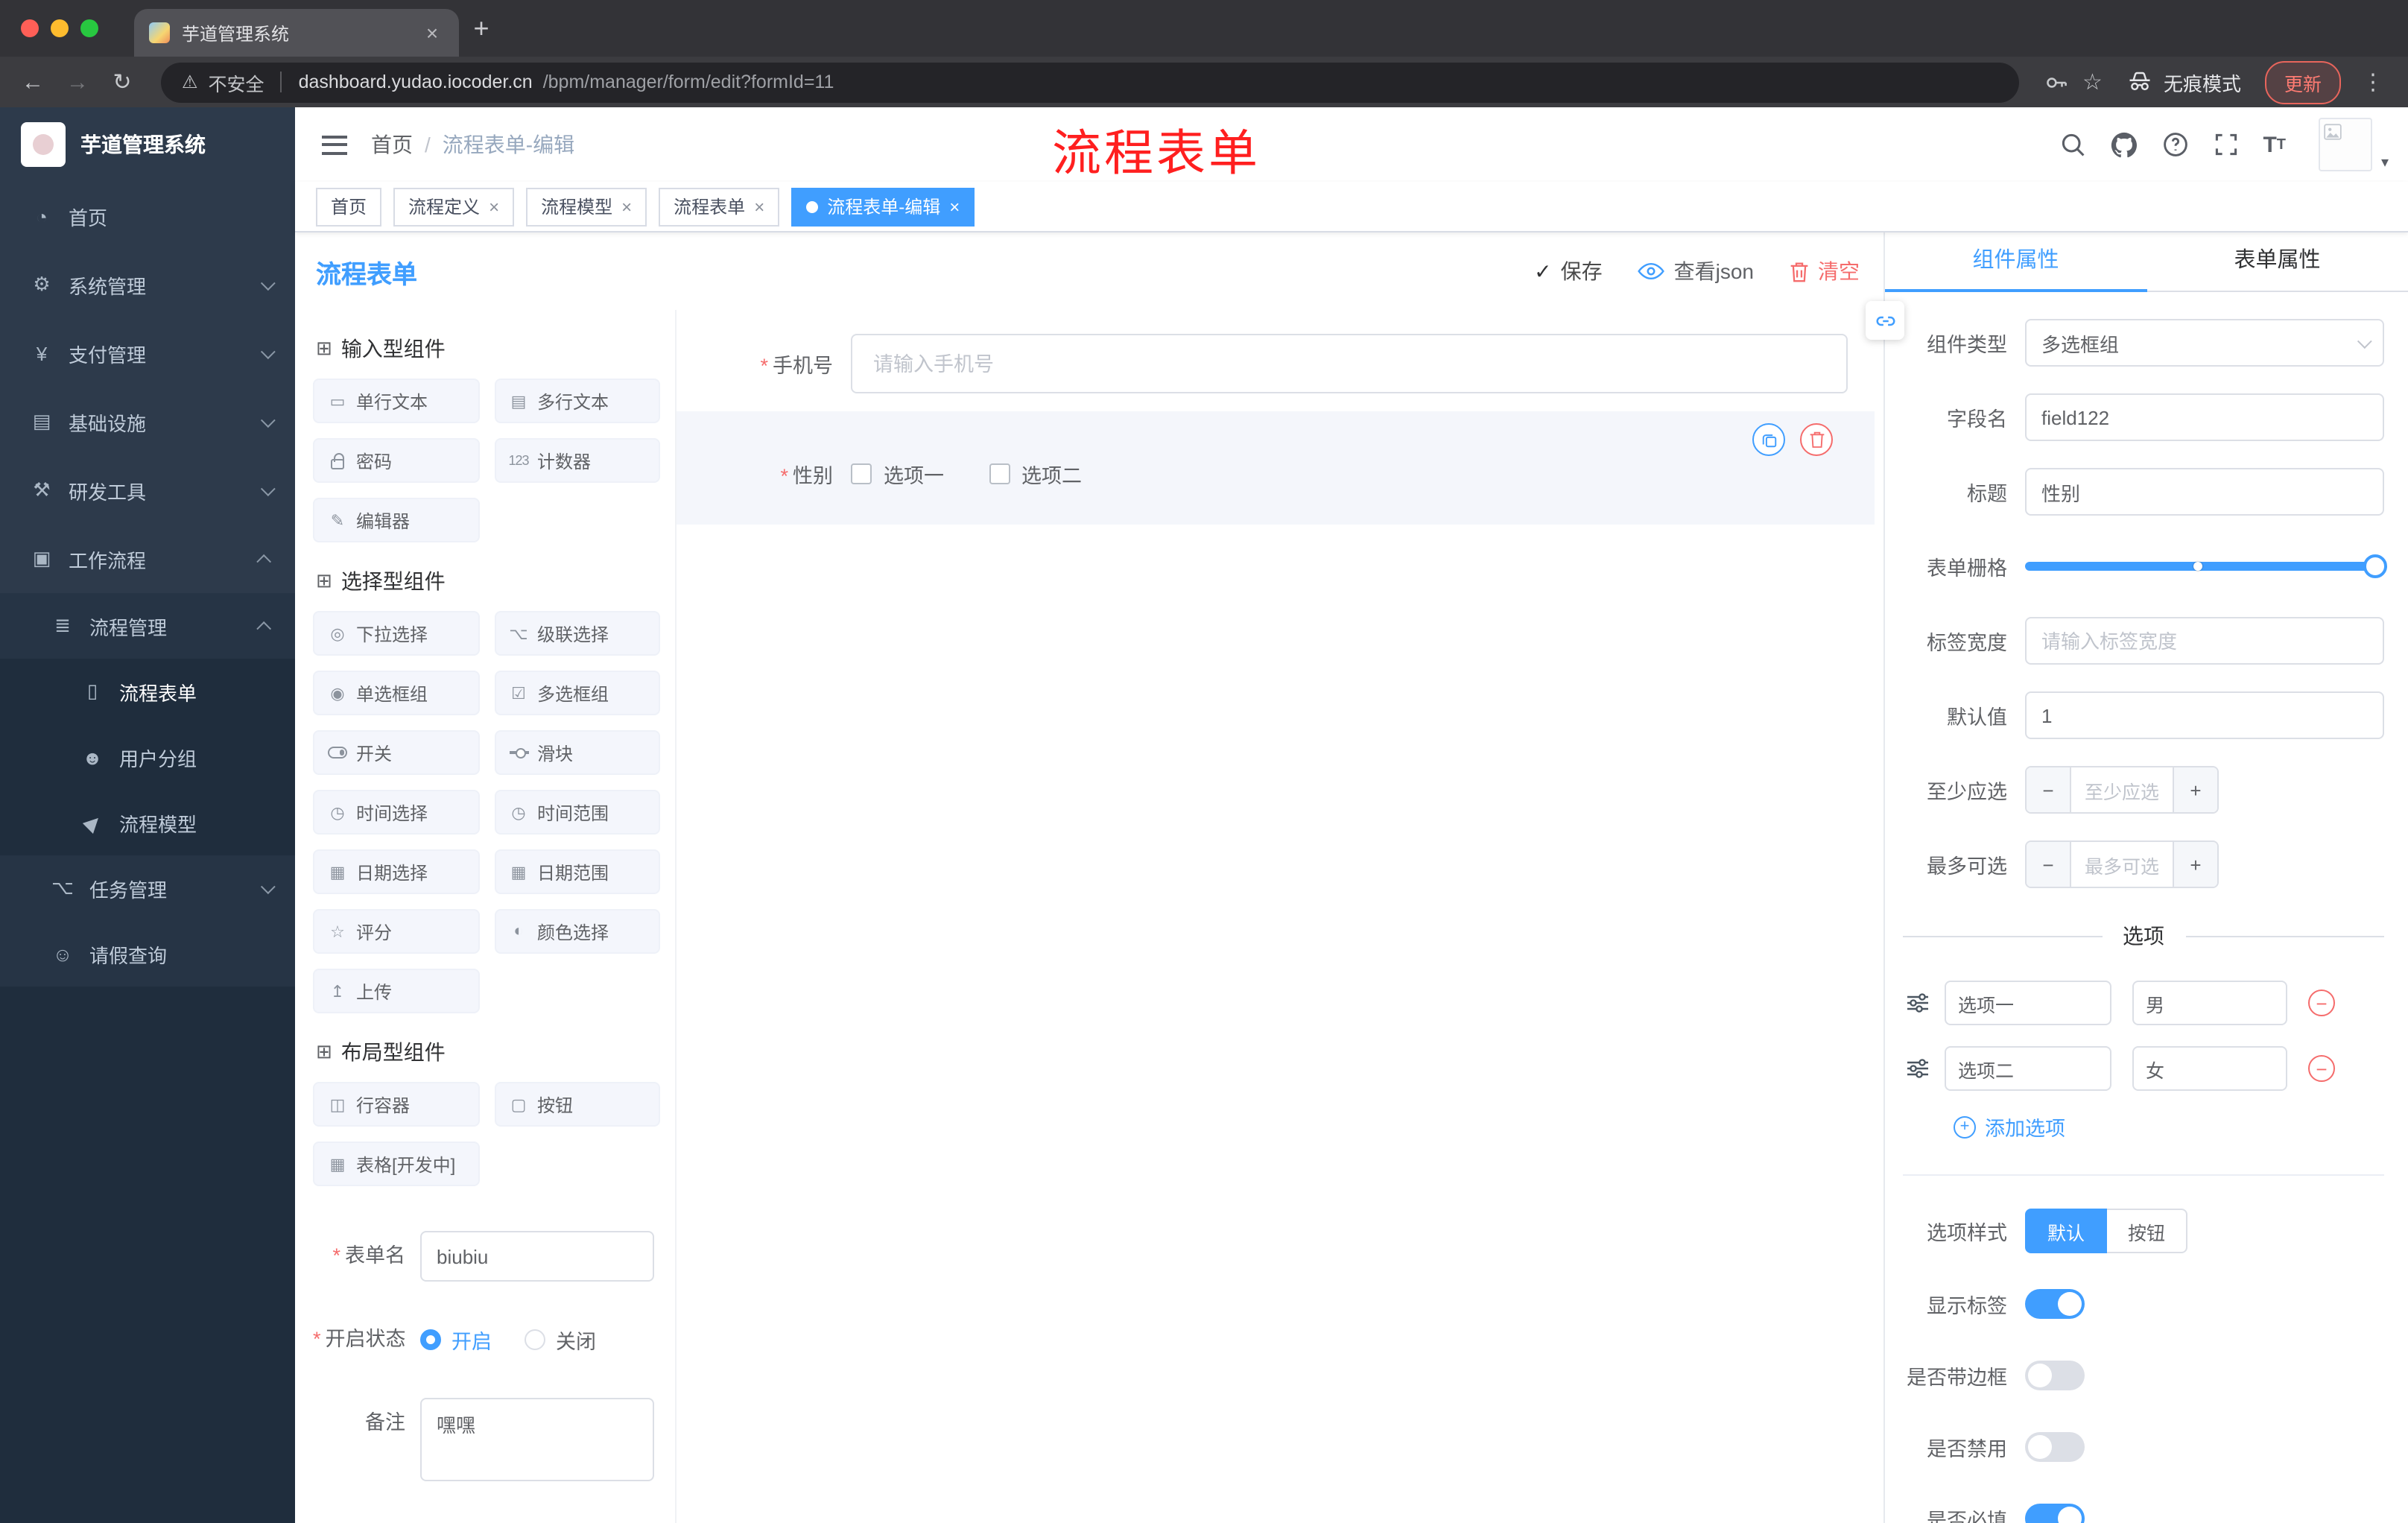 The image size is (2408, 1523). Describe the element at coordinates (396, 461) in the screenshot. I see `chip-password: 密码` at that location.